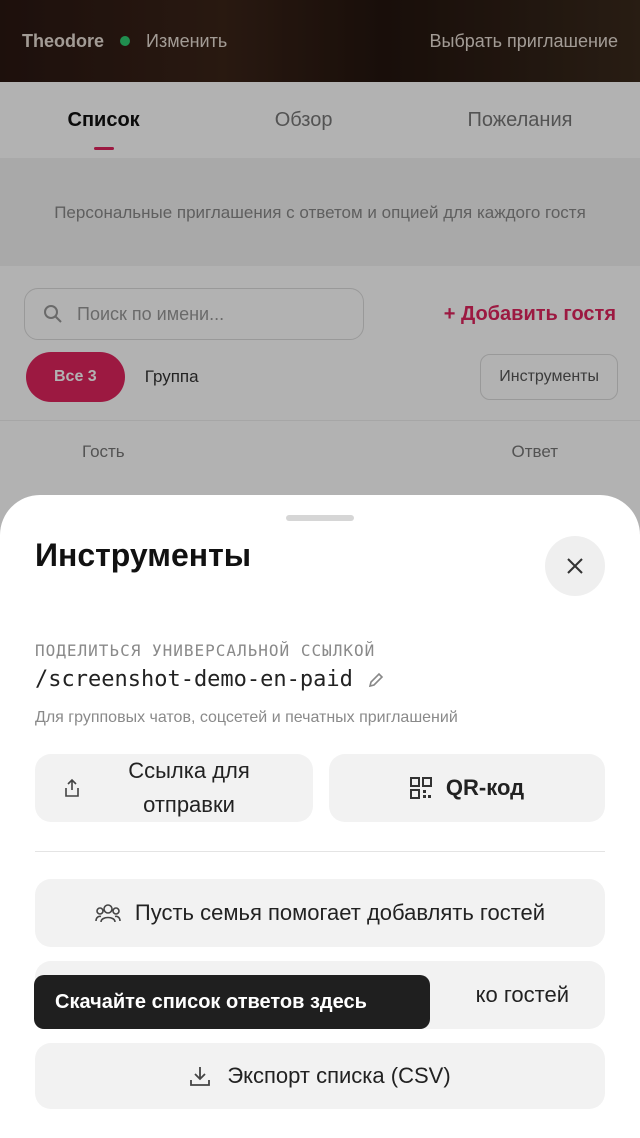 The height and width of the screenshot is (1138, 640). I want to click on gather-guests-label: ко гостей, so click(522, 994).